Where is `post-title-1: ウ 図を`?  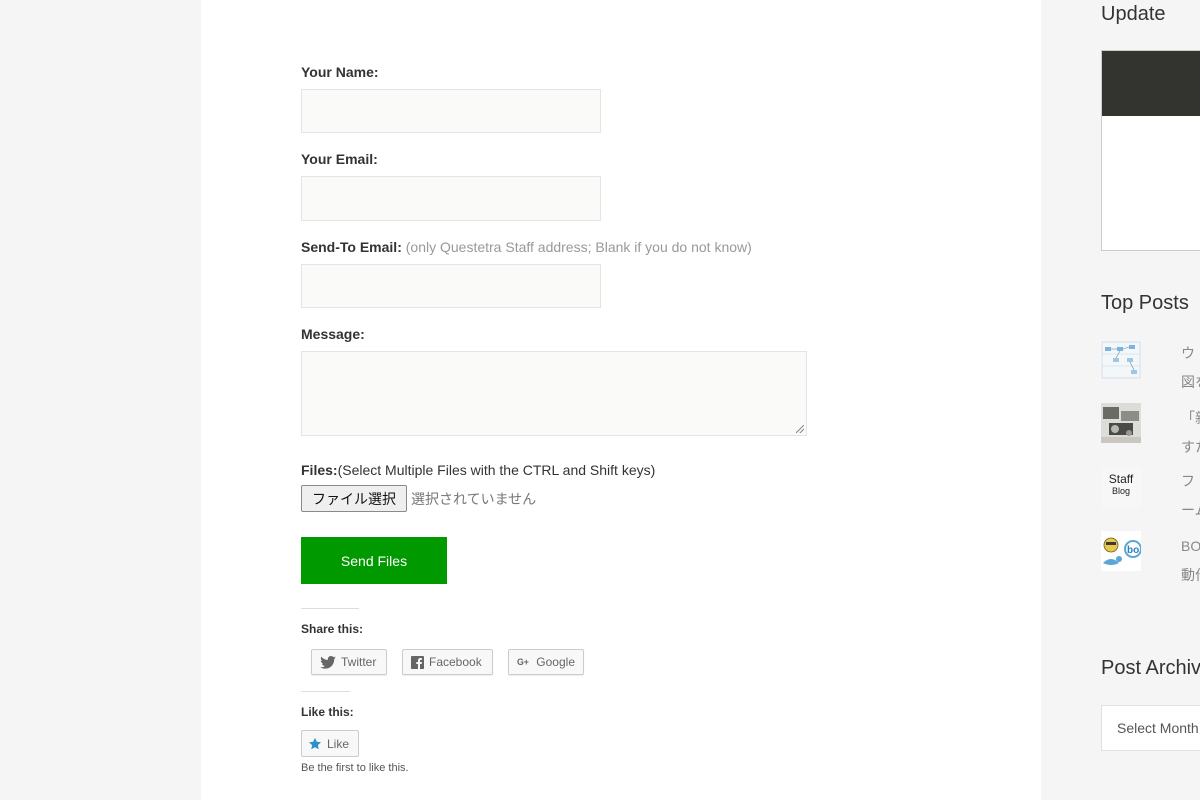
post-title-1: ウ 図を is located at coordinates (1190, 368).